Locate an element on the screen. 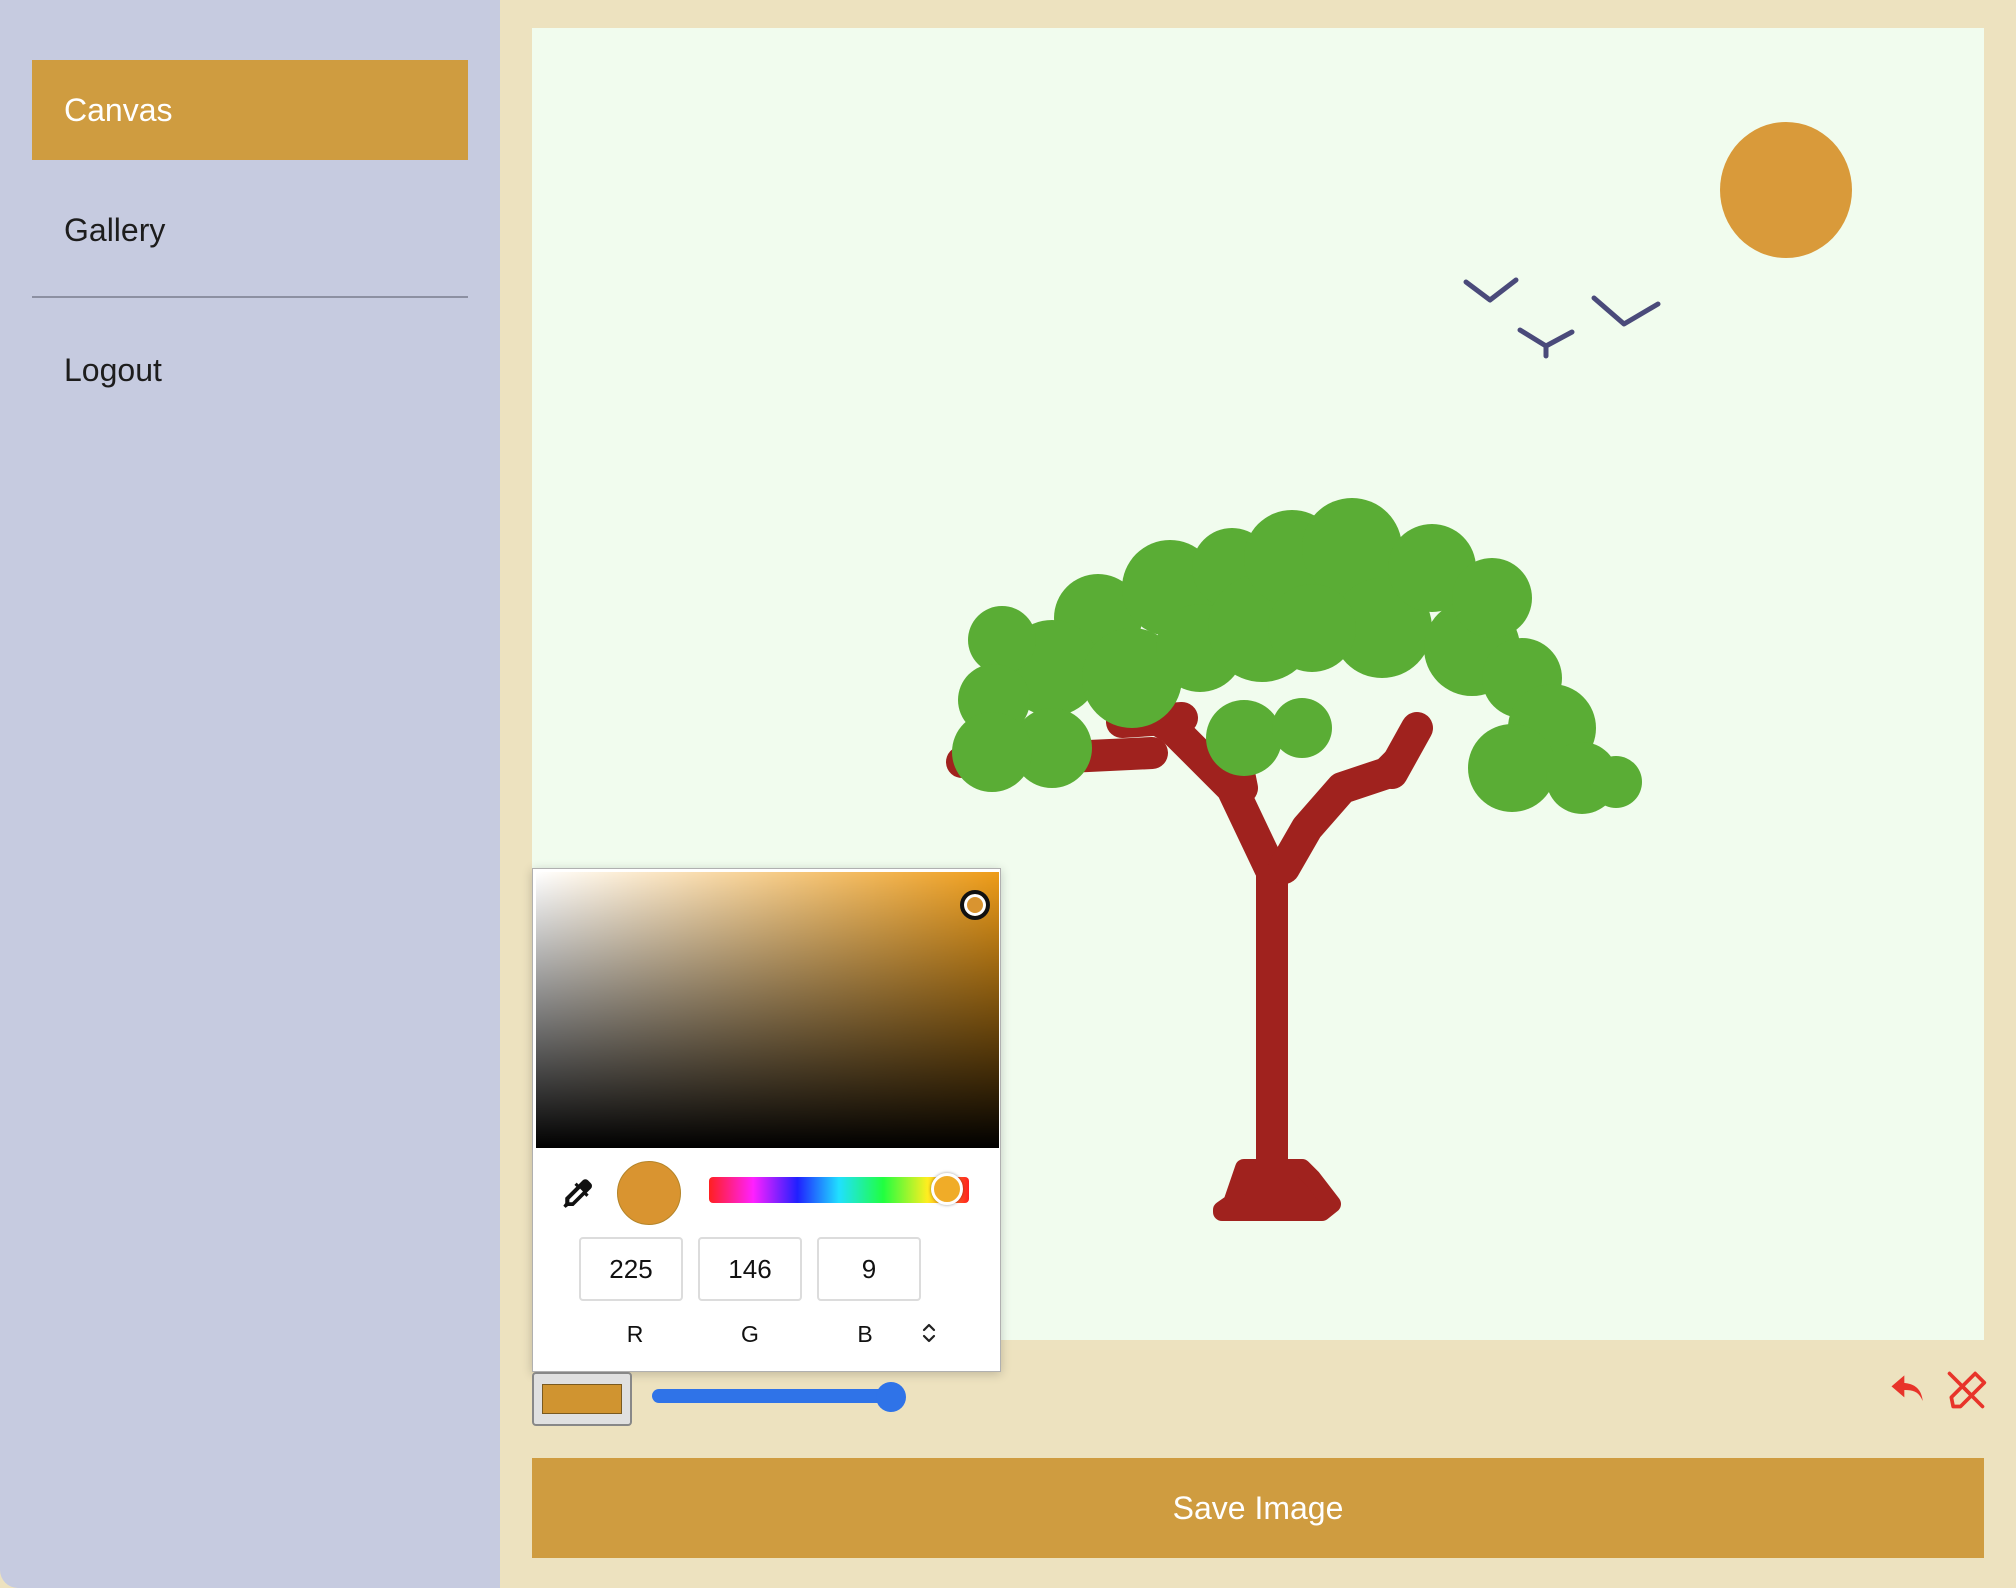 The height and width of the screenshot is (1588, 2016). color-mode-toggle-icon is located at coordinates (929, 1333).